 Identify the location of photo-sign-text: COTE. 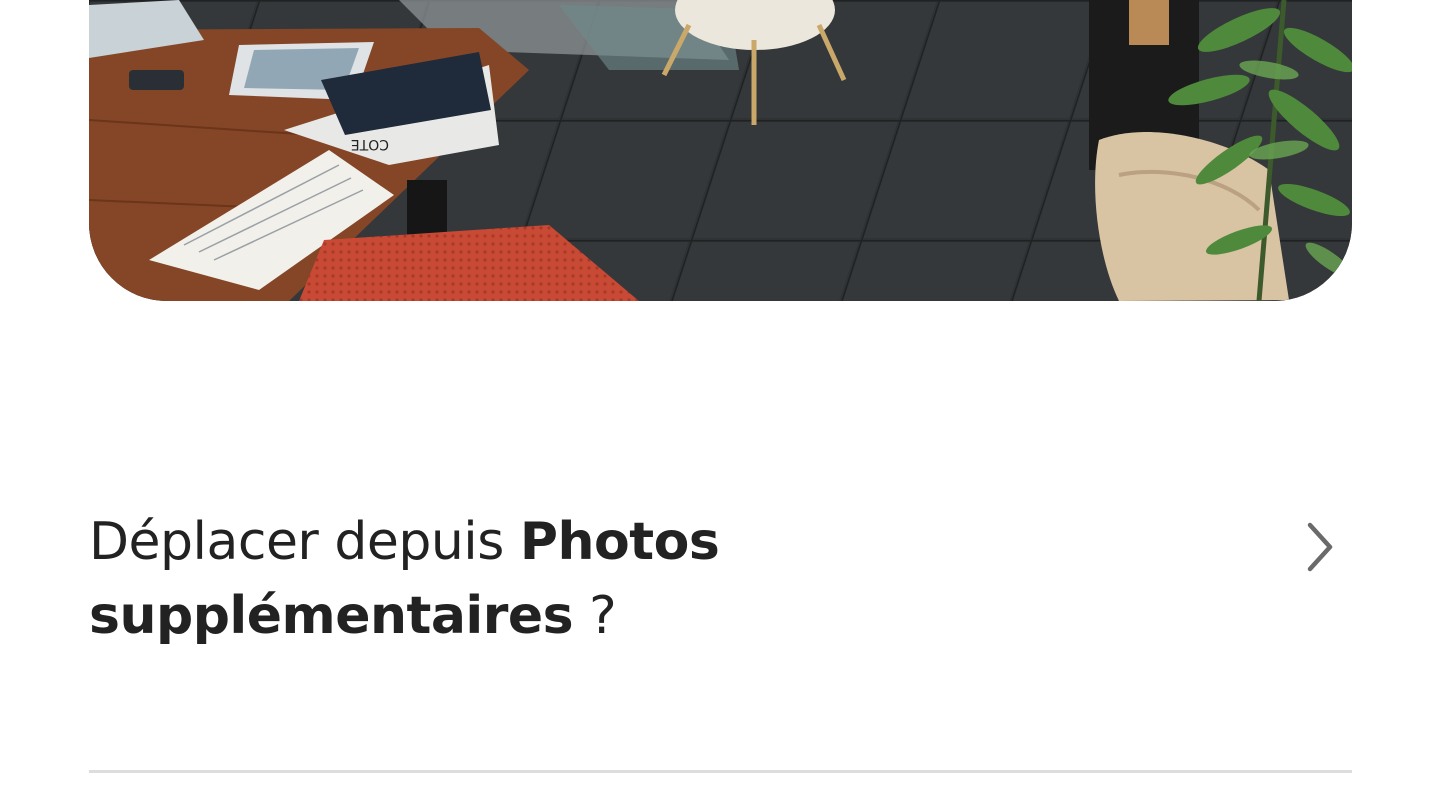
(370, 144).